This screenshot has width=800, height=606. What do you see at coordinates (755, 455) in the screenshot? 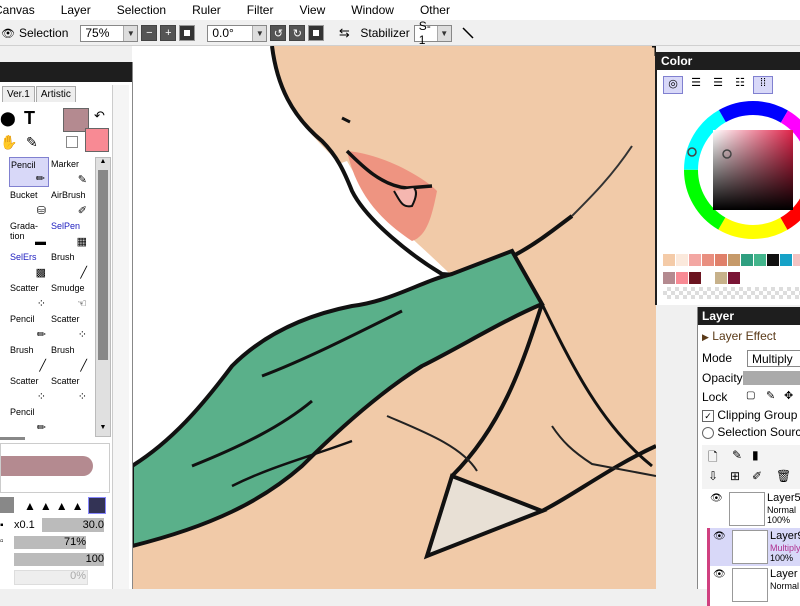
I see `new-linework-icon: ▮` at bounding box center [755, 455].